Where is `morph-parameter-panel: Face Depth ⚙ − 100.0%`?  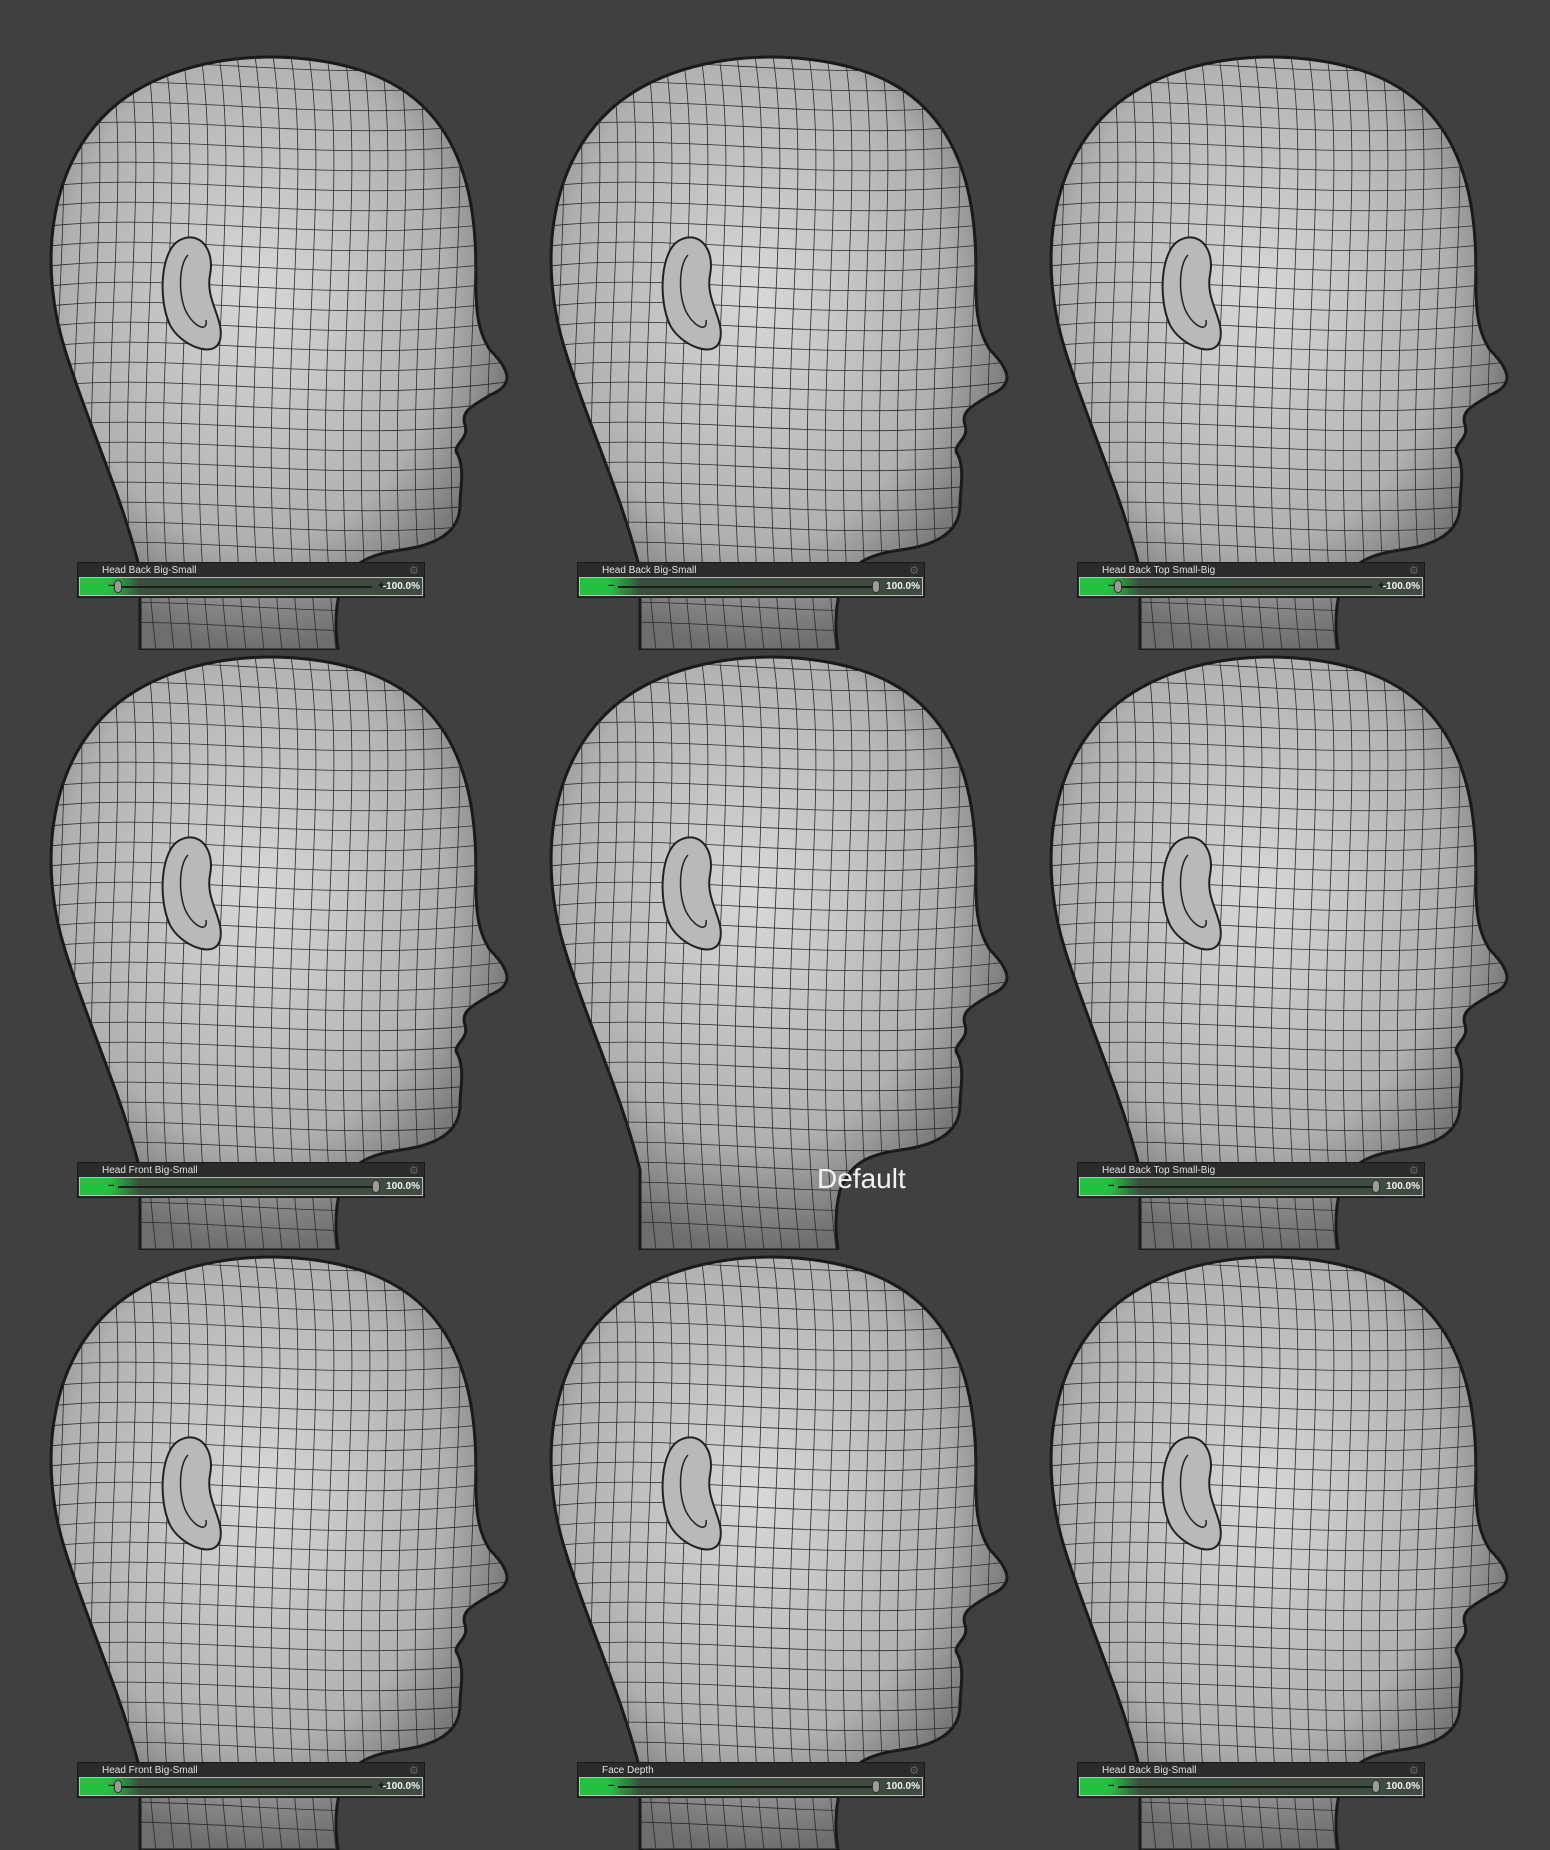
morph-parameter-panel: Face Depth ⚙ − 100.0% is located at coordinates (751, 1780).